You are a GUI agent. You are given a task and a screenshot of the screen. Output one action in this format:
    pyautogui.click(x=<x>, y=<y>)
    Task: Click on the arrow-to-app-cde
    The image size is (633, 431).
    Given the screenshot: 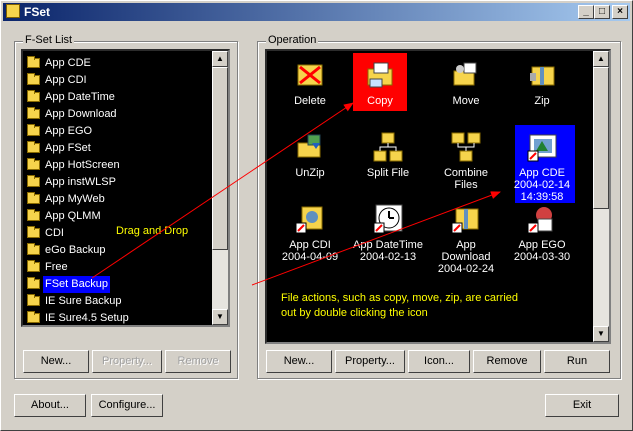 What is the action you would take?
    pyautogui.click(x=376, y=238)
    